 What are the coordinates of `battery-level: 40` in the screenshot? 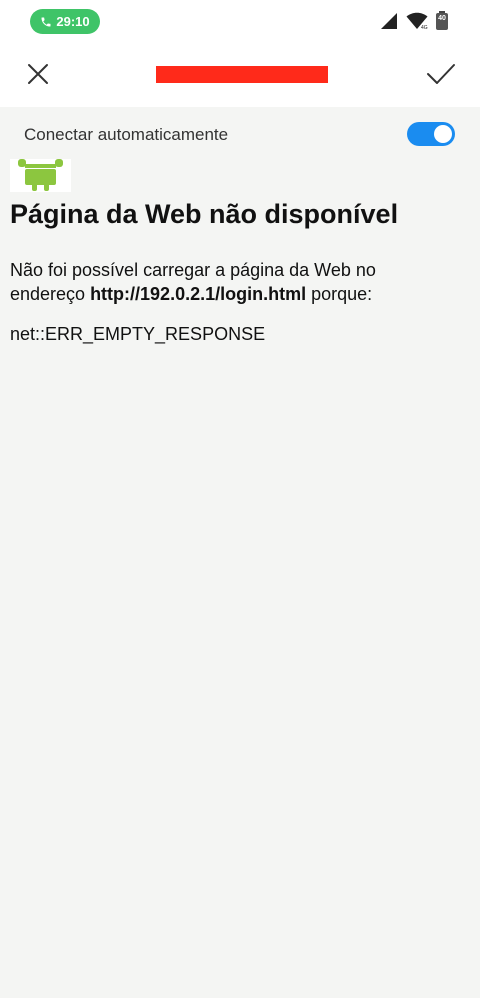 It's located at (442, 18).